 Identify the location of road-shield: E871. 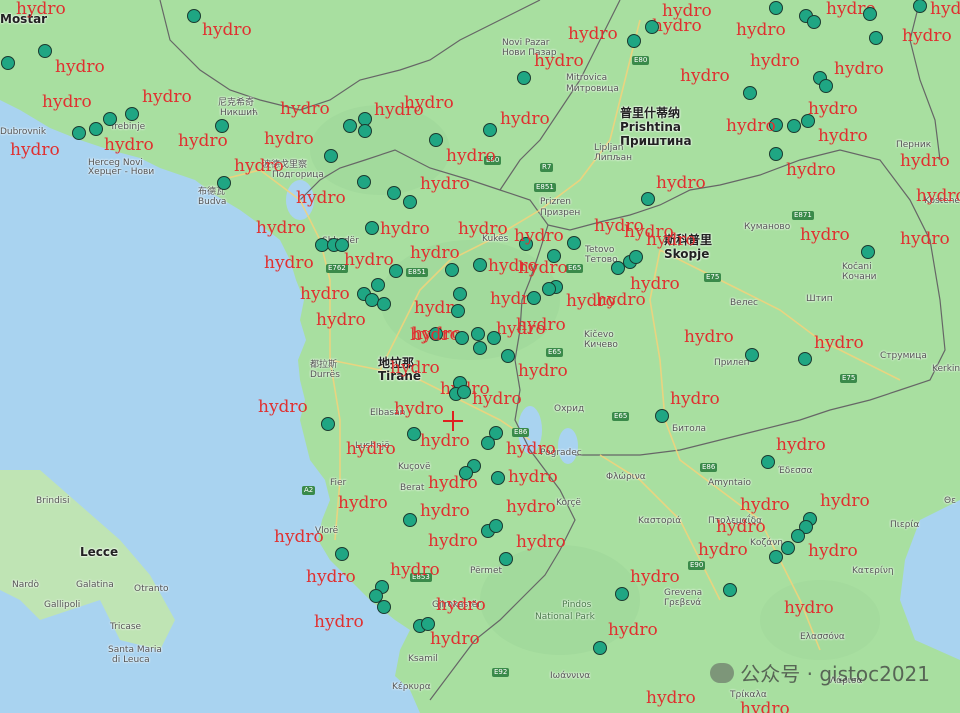
(803, 215).